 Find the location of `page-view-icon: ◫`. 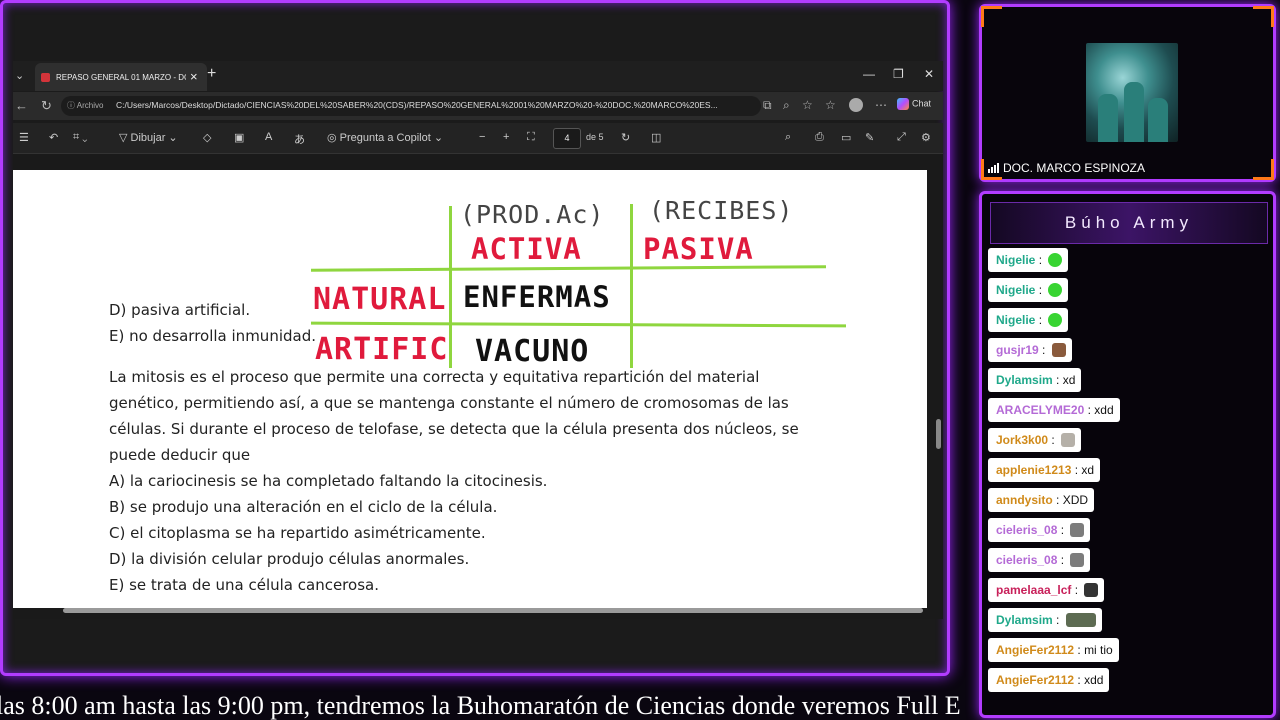

page-view-icon: ◫ is located at coordinates (656, 137).